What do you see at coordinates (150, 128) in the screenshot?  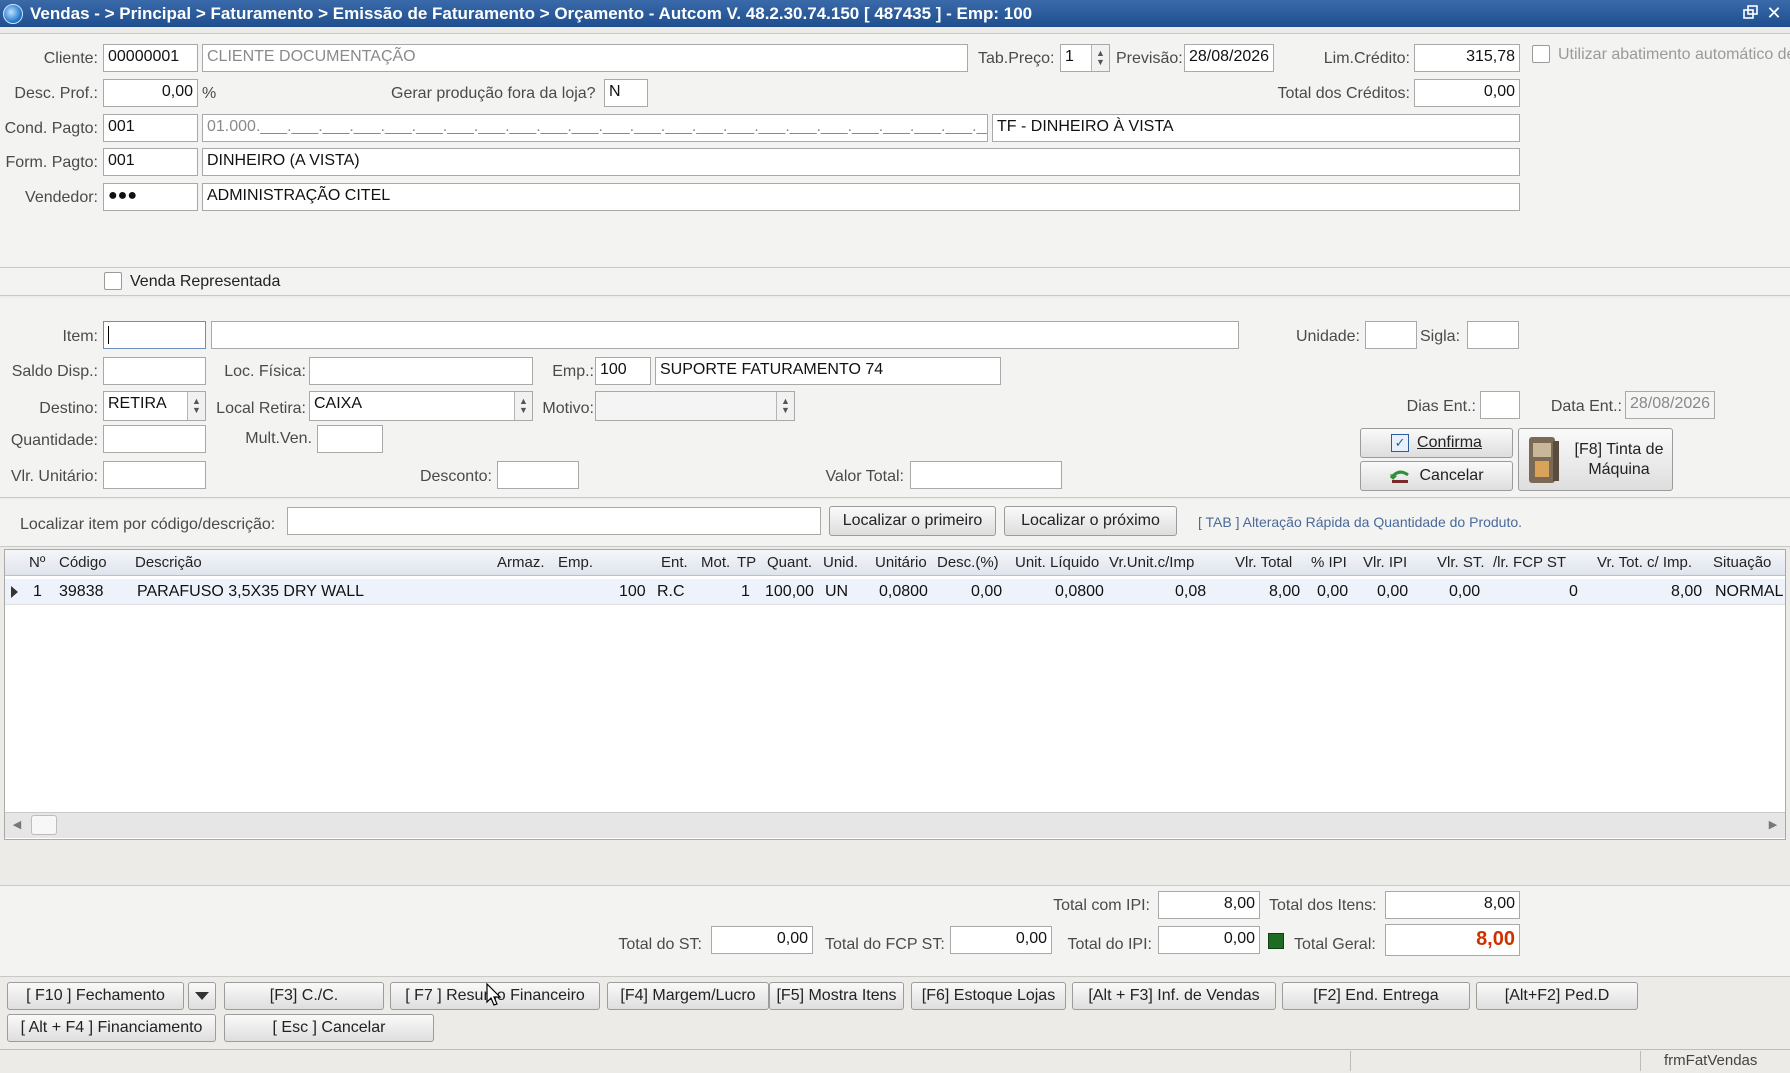 I see `cond-pagto-code-input: 001` at bounding box center [150, 128].